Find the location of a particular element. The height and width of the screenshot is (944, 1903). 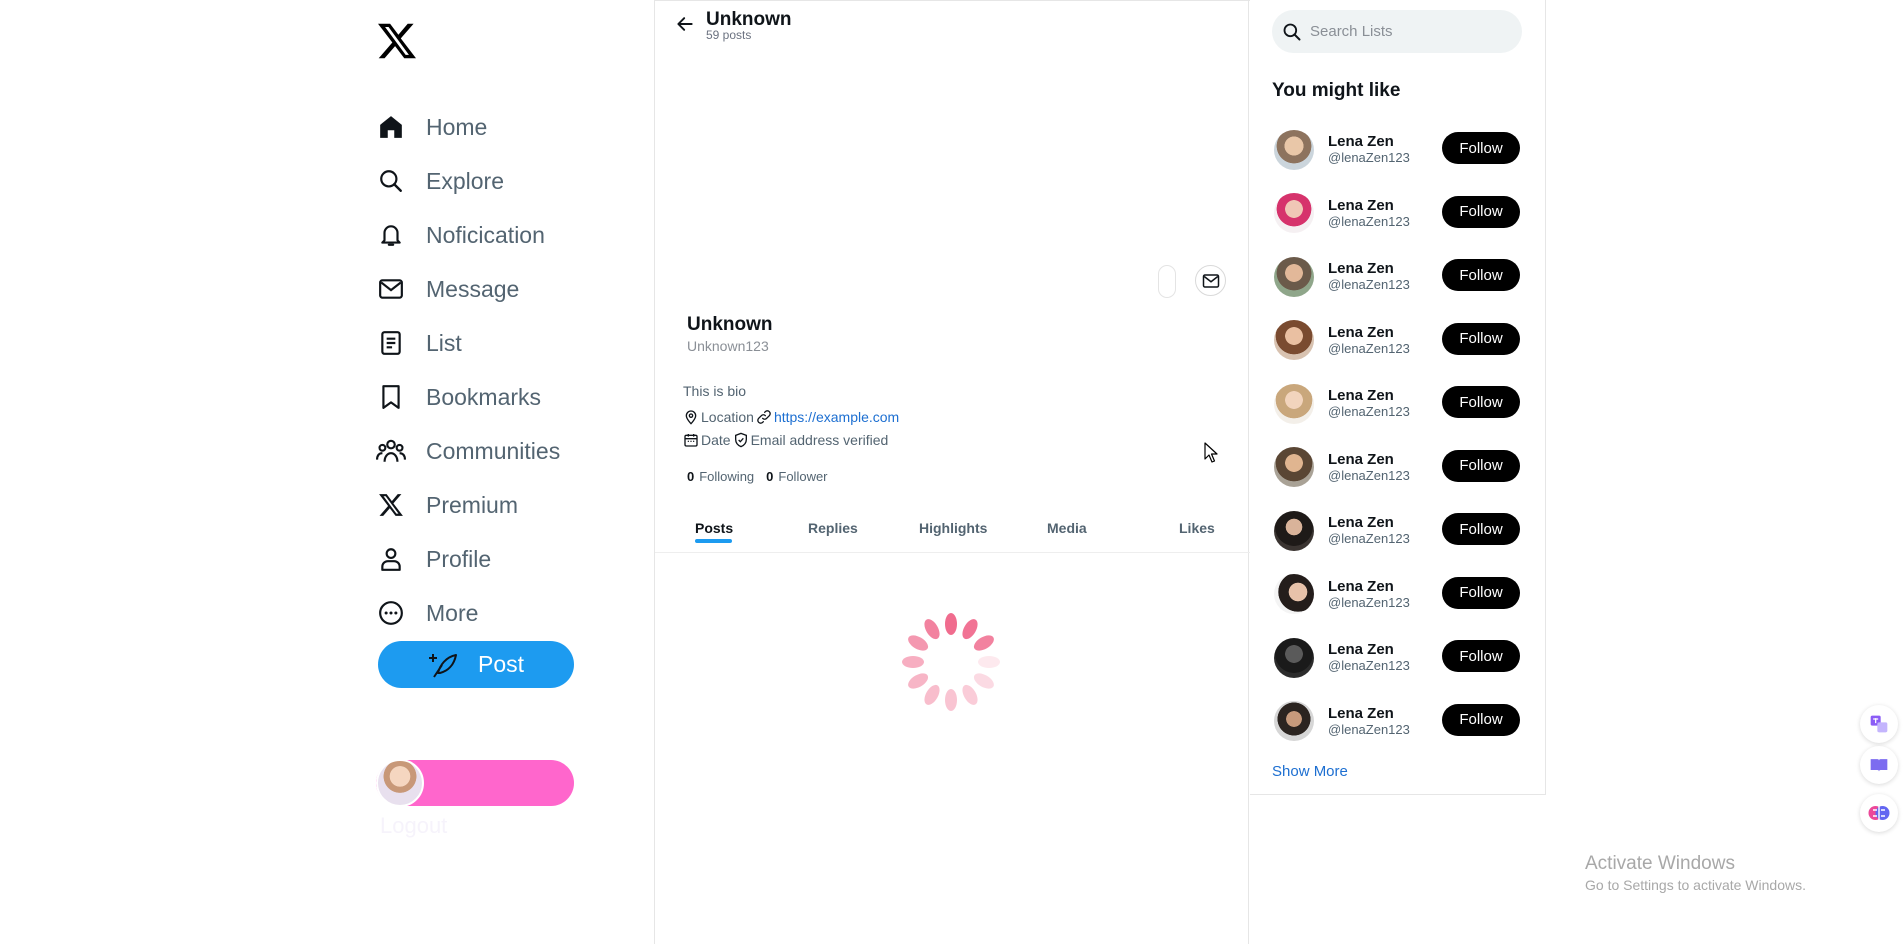

tab-highlights: Highlights is located at coordinates (953, 528).